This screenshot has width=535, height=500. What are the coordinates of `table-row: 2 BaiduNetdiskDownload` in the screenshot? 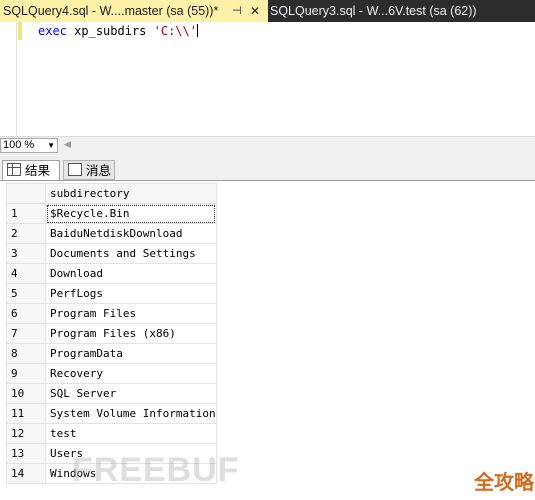 It's located at (111, 233).